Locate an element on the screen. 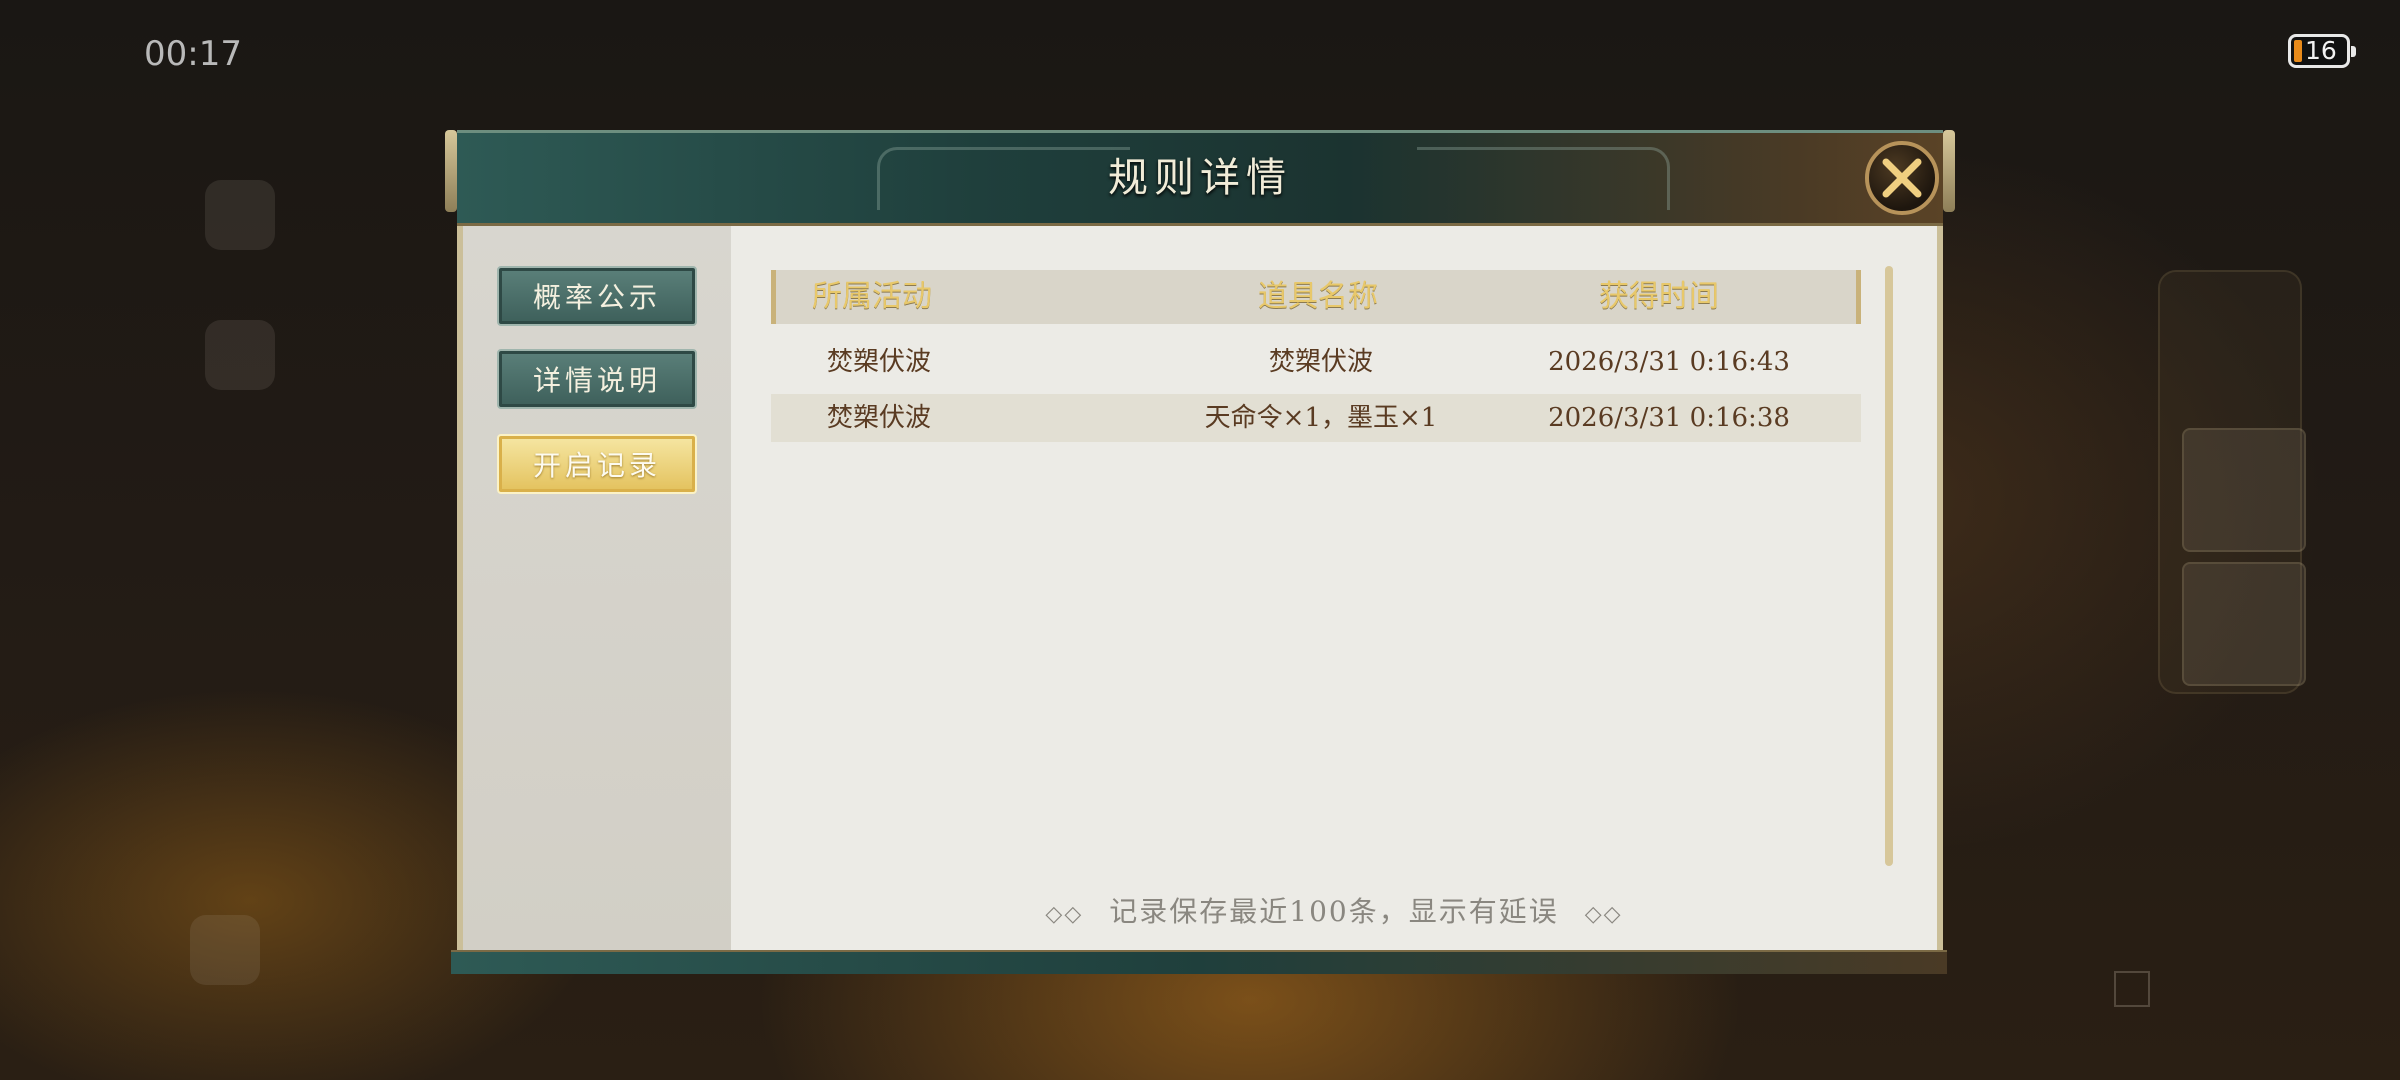 The image size is (2400, 1080). footer-note: ◇◇ 记录保存最近100条，显示有延误 ◇◇ is located at coordinates (1334, 910).